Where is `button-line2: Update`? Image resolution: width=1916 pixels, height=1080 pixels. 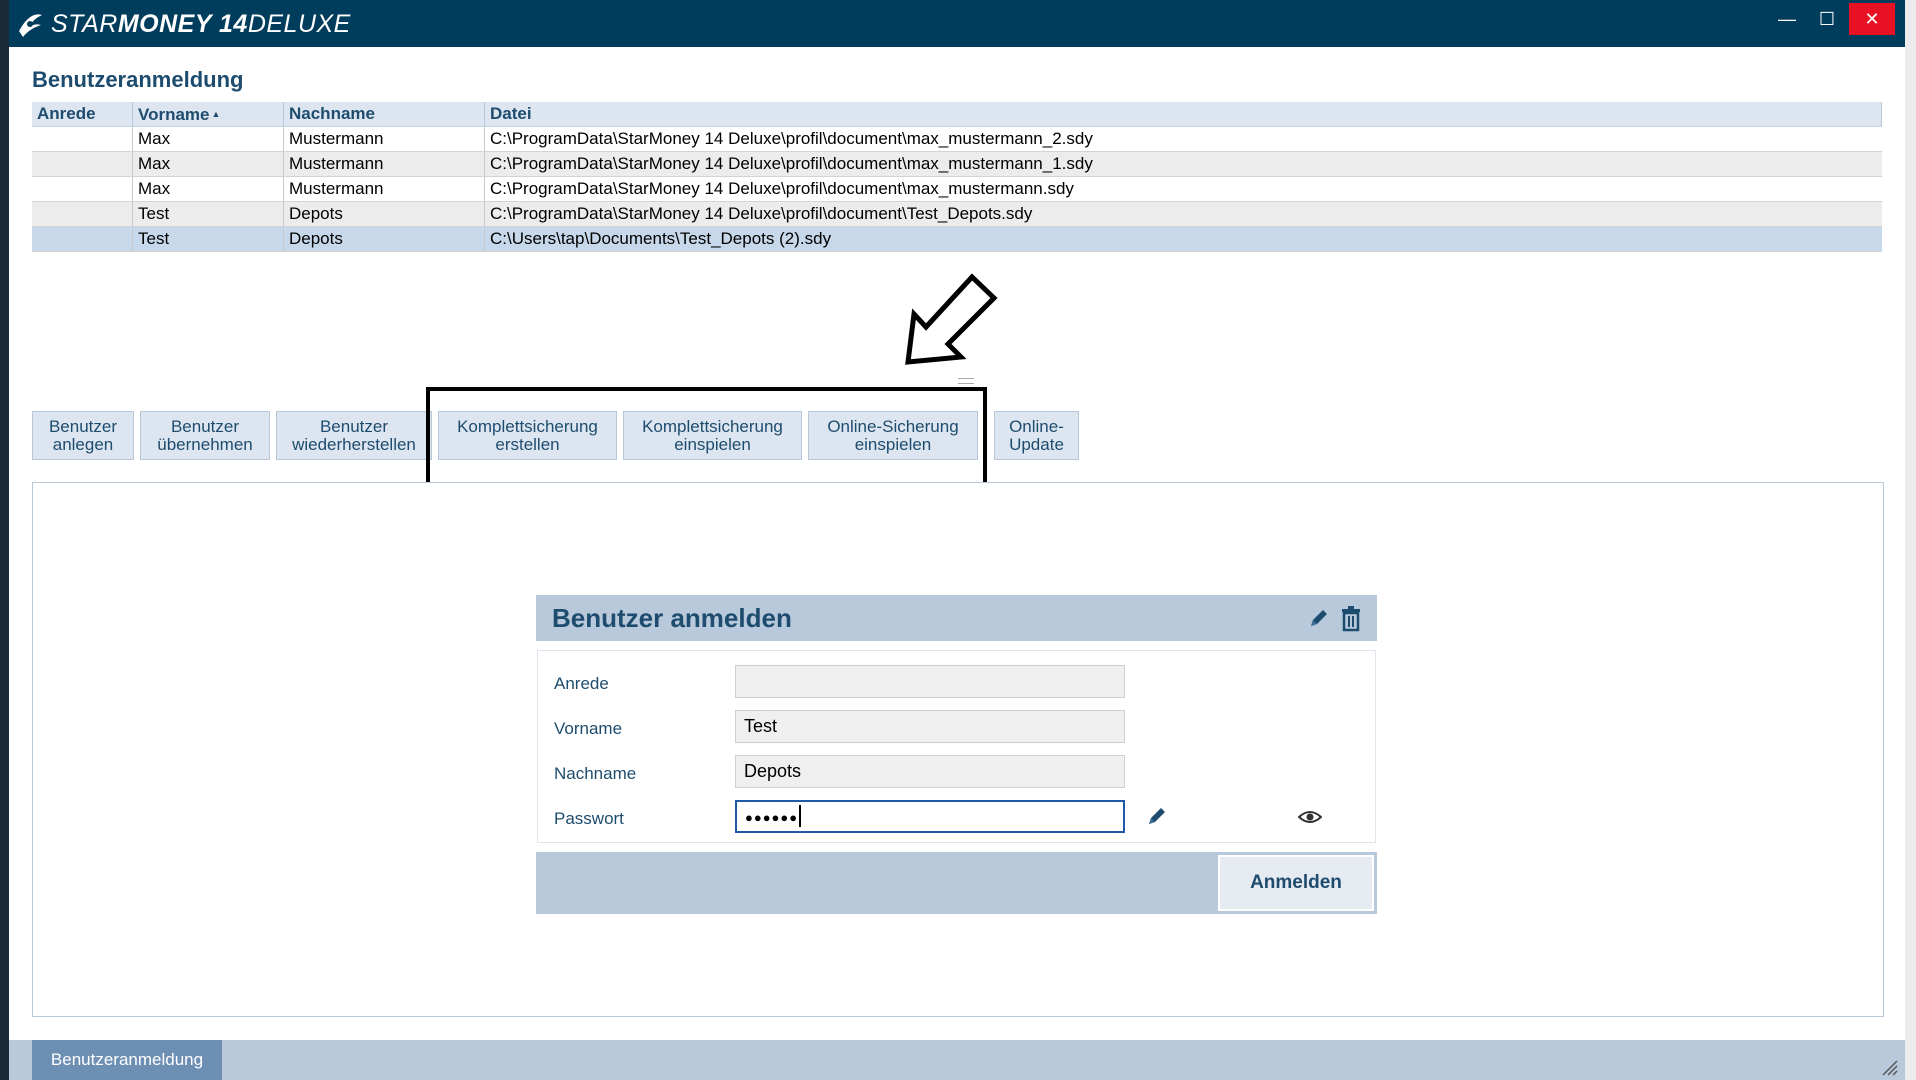
button-line2: Update is located at coordinates (1036, 444).